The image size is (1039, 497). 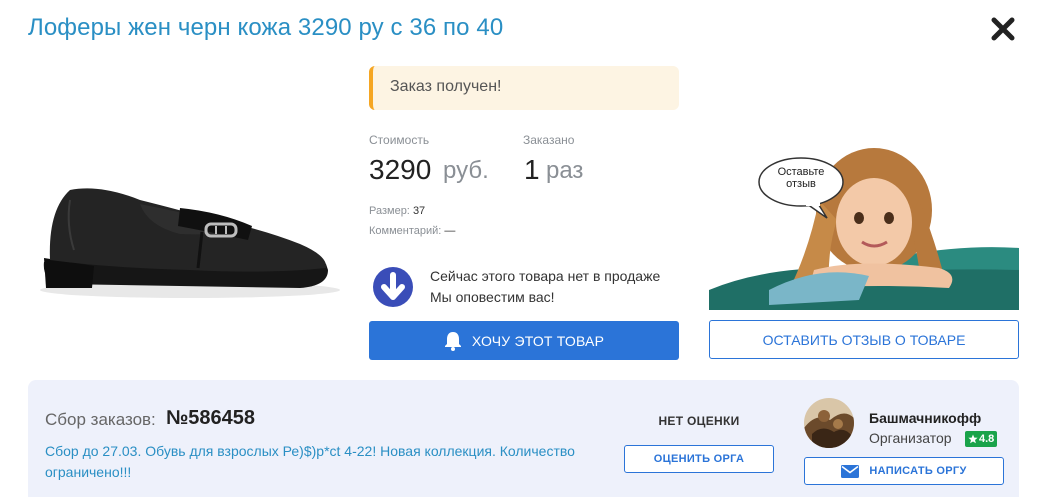 What do you see at coordinates (393, 287) in the screenshot?
I see `arrow-down-circle-icon` at bounding box center [393, 287].